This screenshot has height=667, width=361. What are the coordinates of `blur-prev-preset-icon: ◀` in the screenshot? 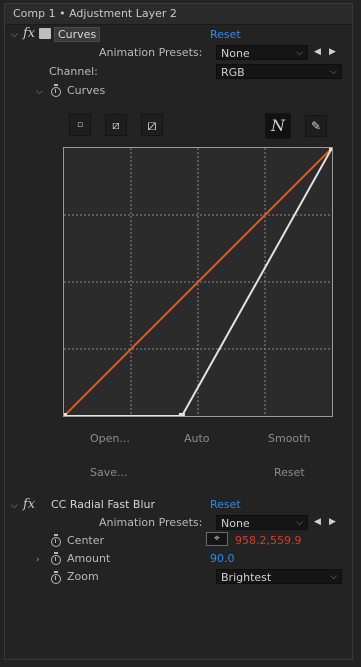 It's located at (317, 522).